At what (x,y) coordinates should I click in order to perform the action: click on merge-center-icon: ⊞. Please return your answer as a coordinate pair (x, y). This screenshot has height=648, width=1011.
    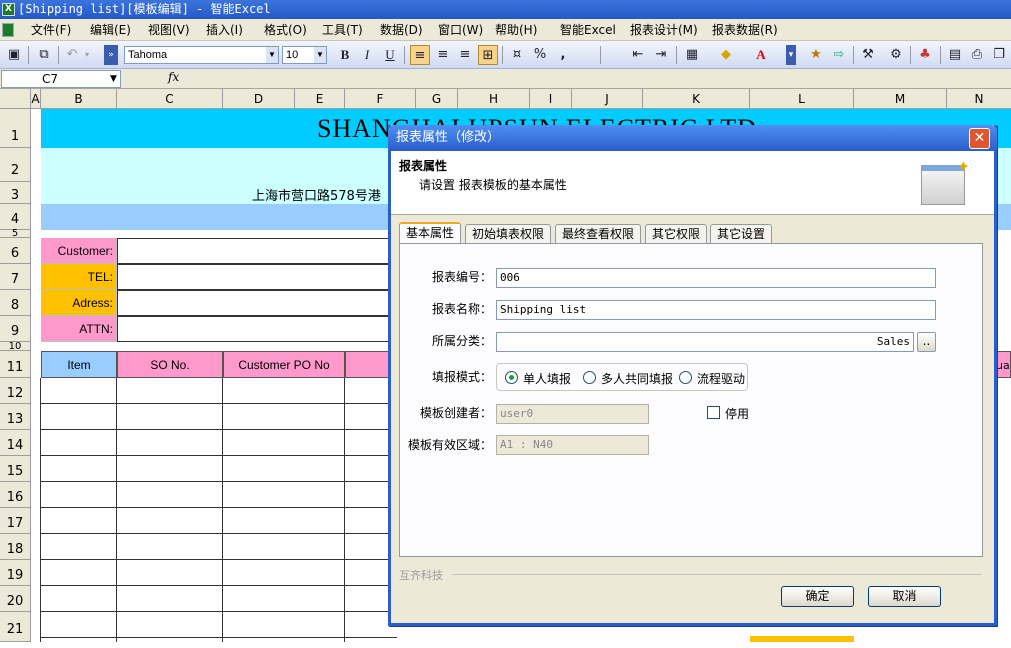
    Looking at the image, I should click on (488, 55).